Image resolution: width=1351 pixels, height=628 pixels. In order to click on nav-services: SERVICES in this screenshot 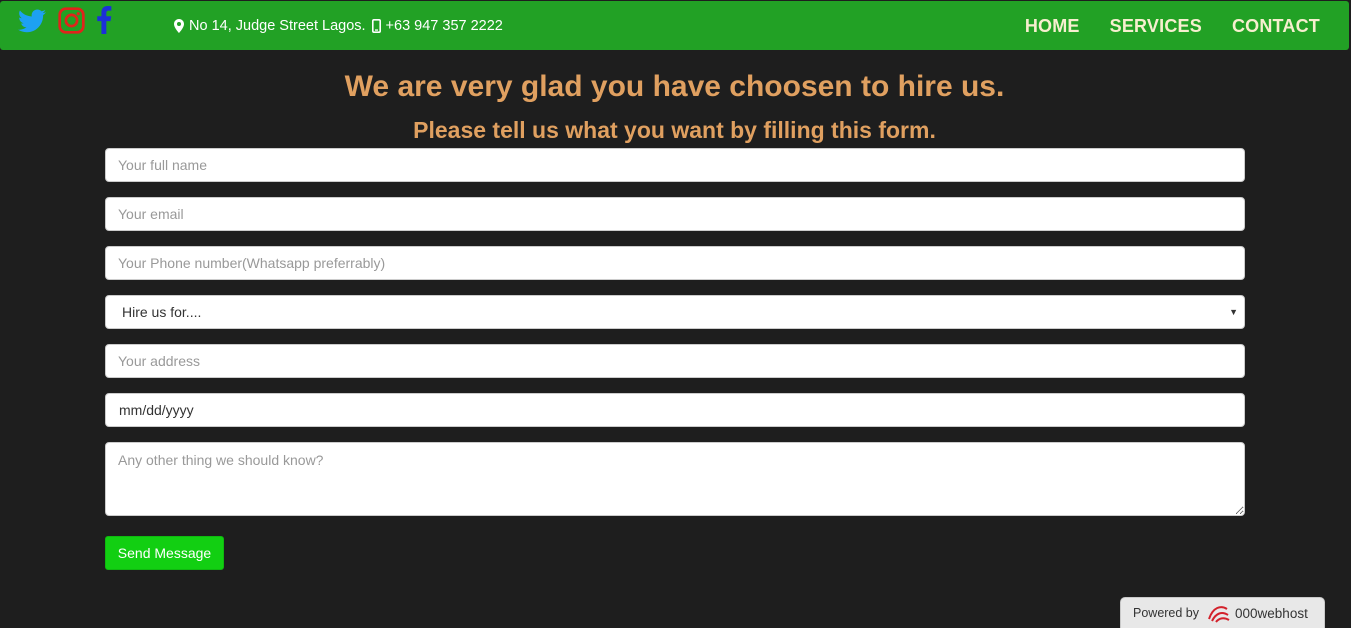, I will do `click(1156, 26)`.